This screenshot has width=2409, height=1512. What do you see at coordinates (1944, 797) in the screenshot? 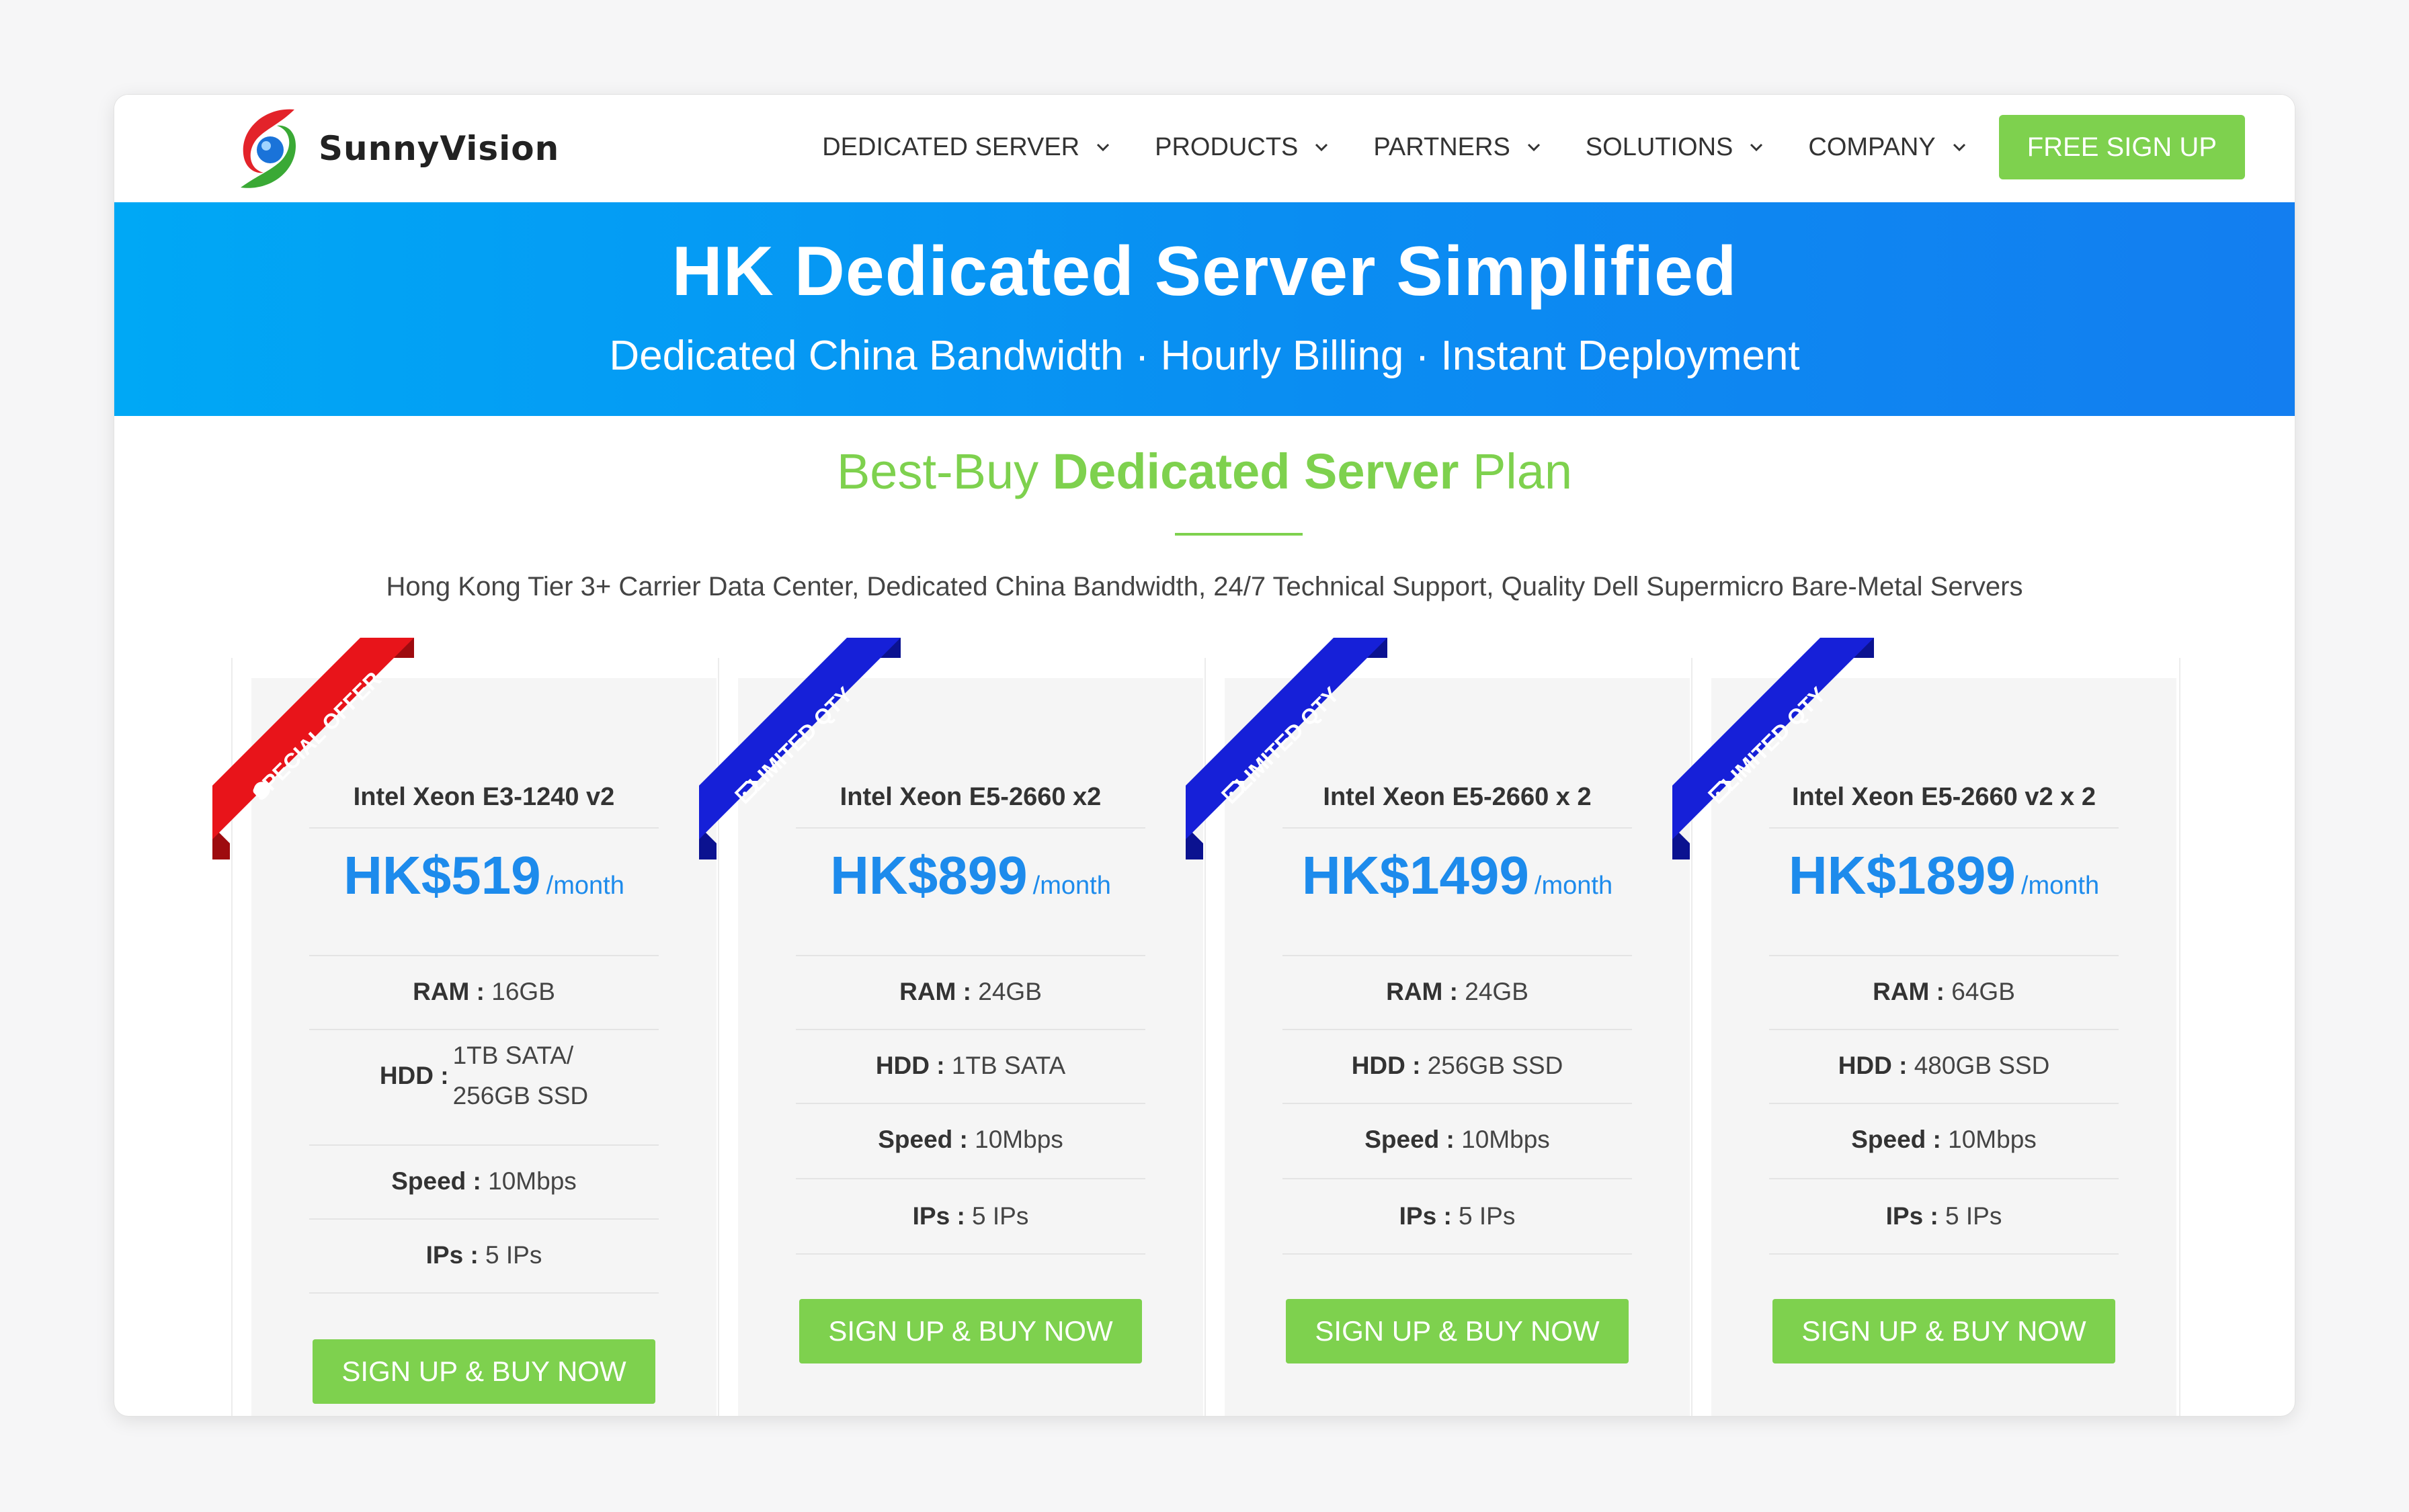
I see `plan-name: Intel Xeon E5-2660 v2 x 2` at bounding box center [1944, 797].